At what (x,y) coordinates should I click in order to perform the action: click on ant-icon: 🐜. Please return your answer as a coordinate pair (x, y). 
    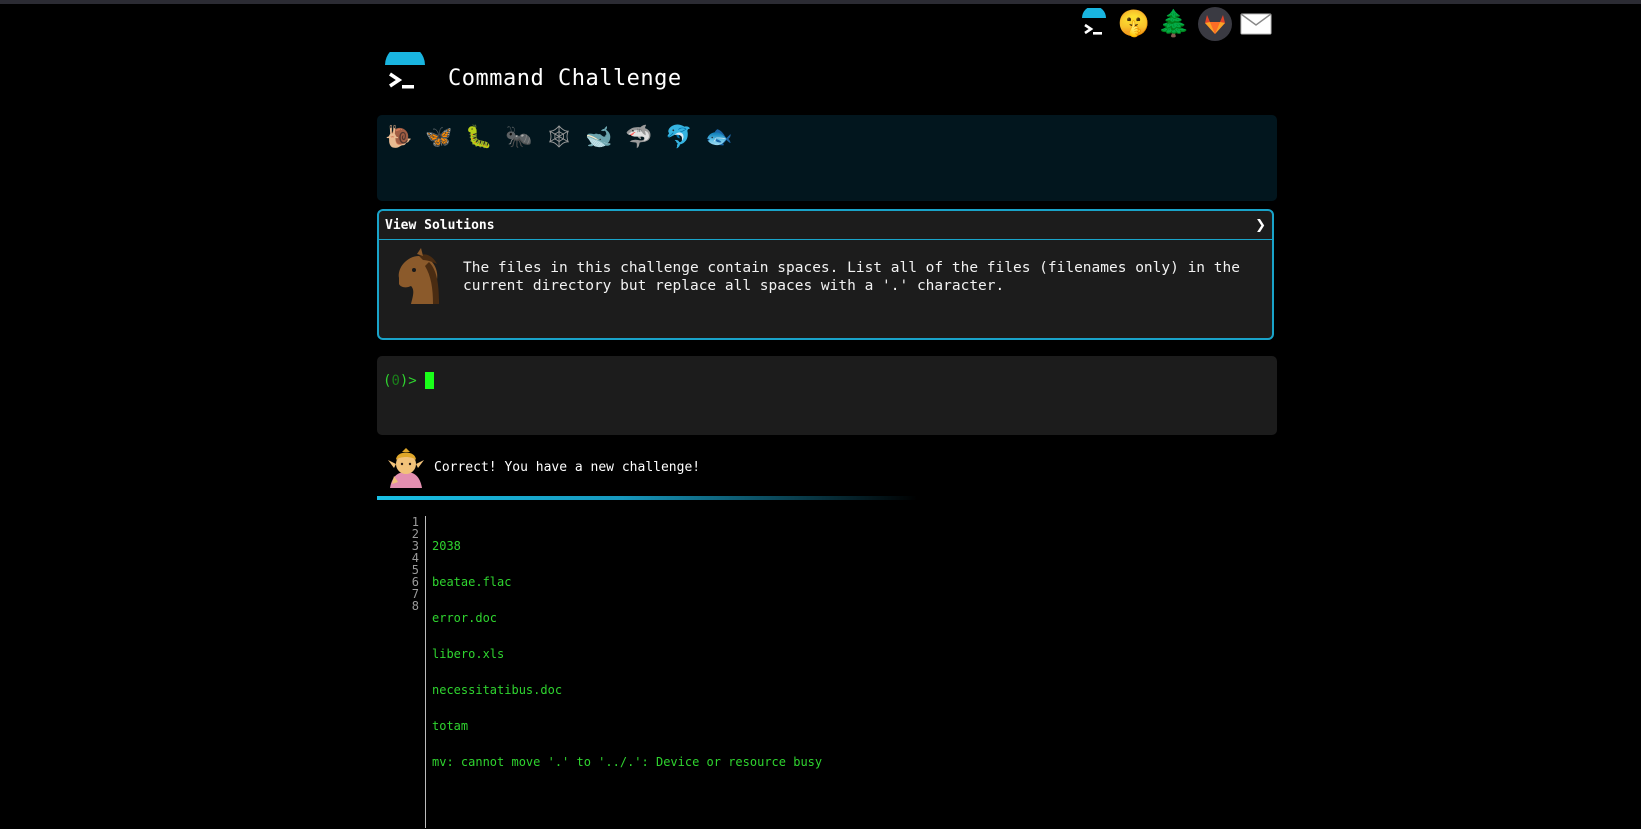
    Looking at the image, I should click on (519, 137).